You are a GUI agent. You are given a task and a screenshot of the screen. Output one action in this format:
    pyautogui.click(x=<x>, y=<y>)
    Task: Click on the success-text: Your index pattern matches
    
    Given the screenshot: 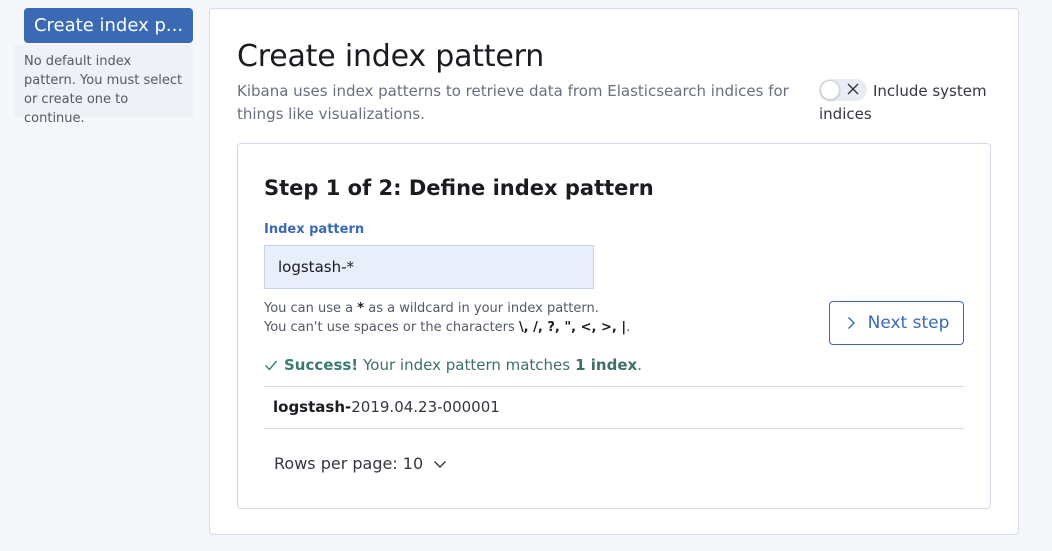 What is the action you would take?
    pyautogui.click(x=467, y=365)
    